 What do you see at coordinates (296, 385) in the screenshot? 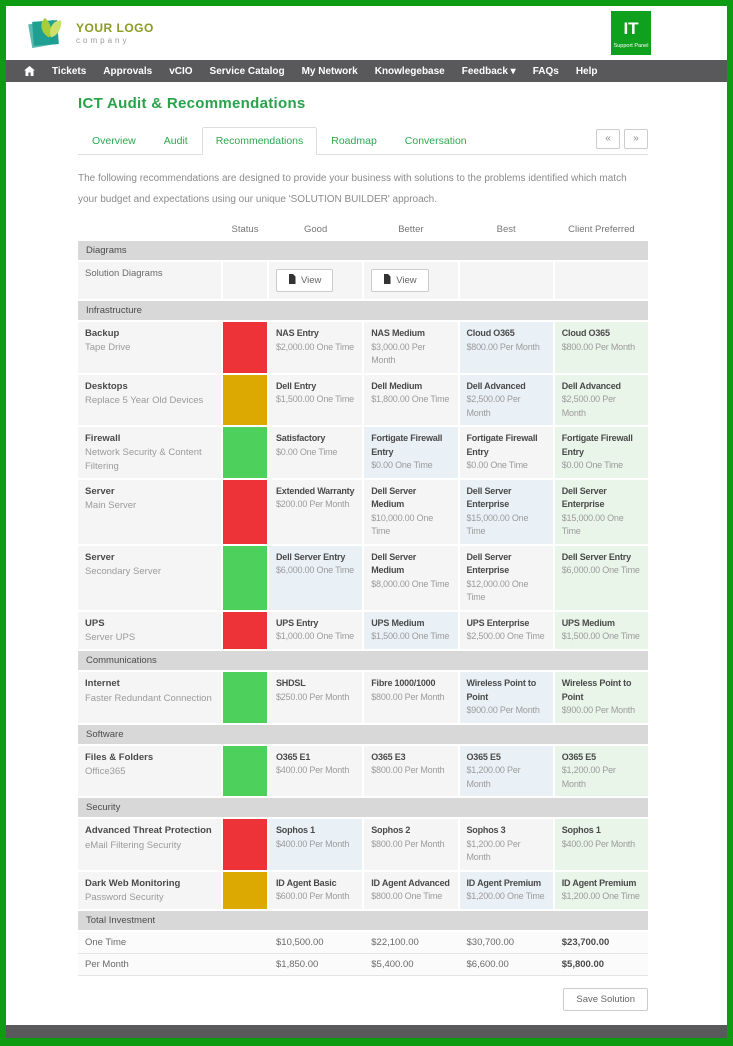
I see `option-name: Dell Entry` at bounding box center [296, 385].